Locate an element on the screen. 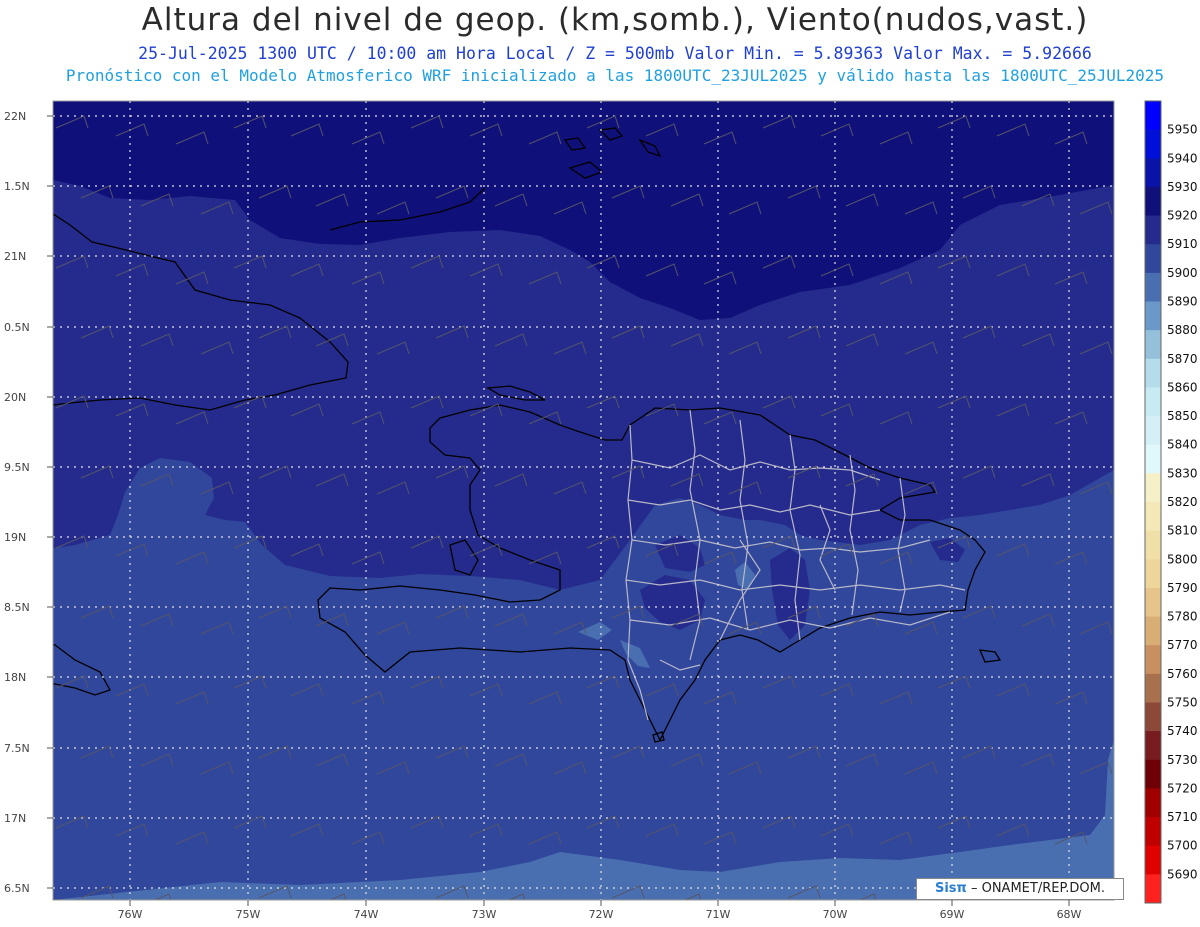 This screenshot has width=1200, height=927. colorbar-label: 5830 is located at coordinates (1182, 473).